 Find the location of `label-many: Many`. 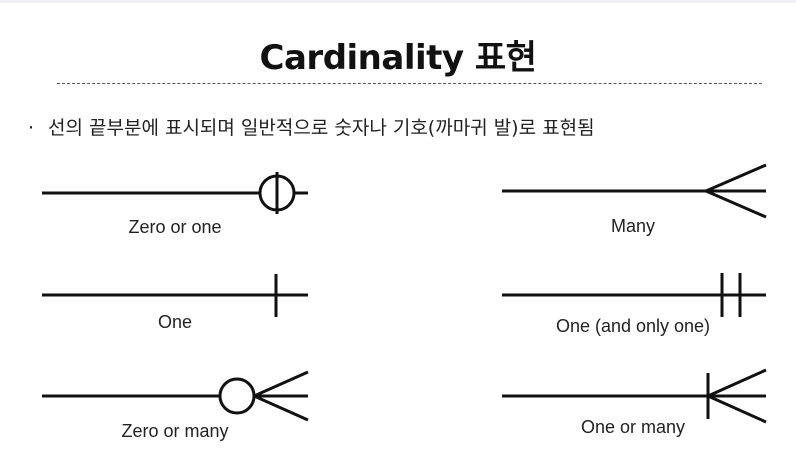

label-many: Many is located at coordinates (633, 226).